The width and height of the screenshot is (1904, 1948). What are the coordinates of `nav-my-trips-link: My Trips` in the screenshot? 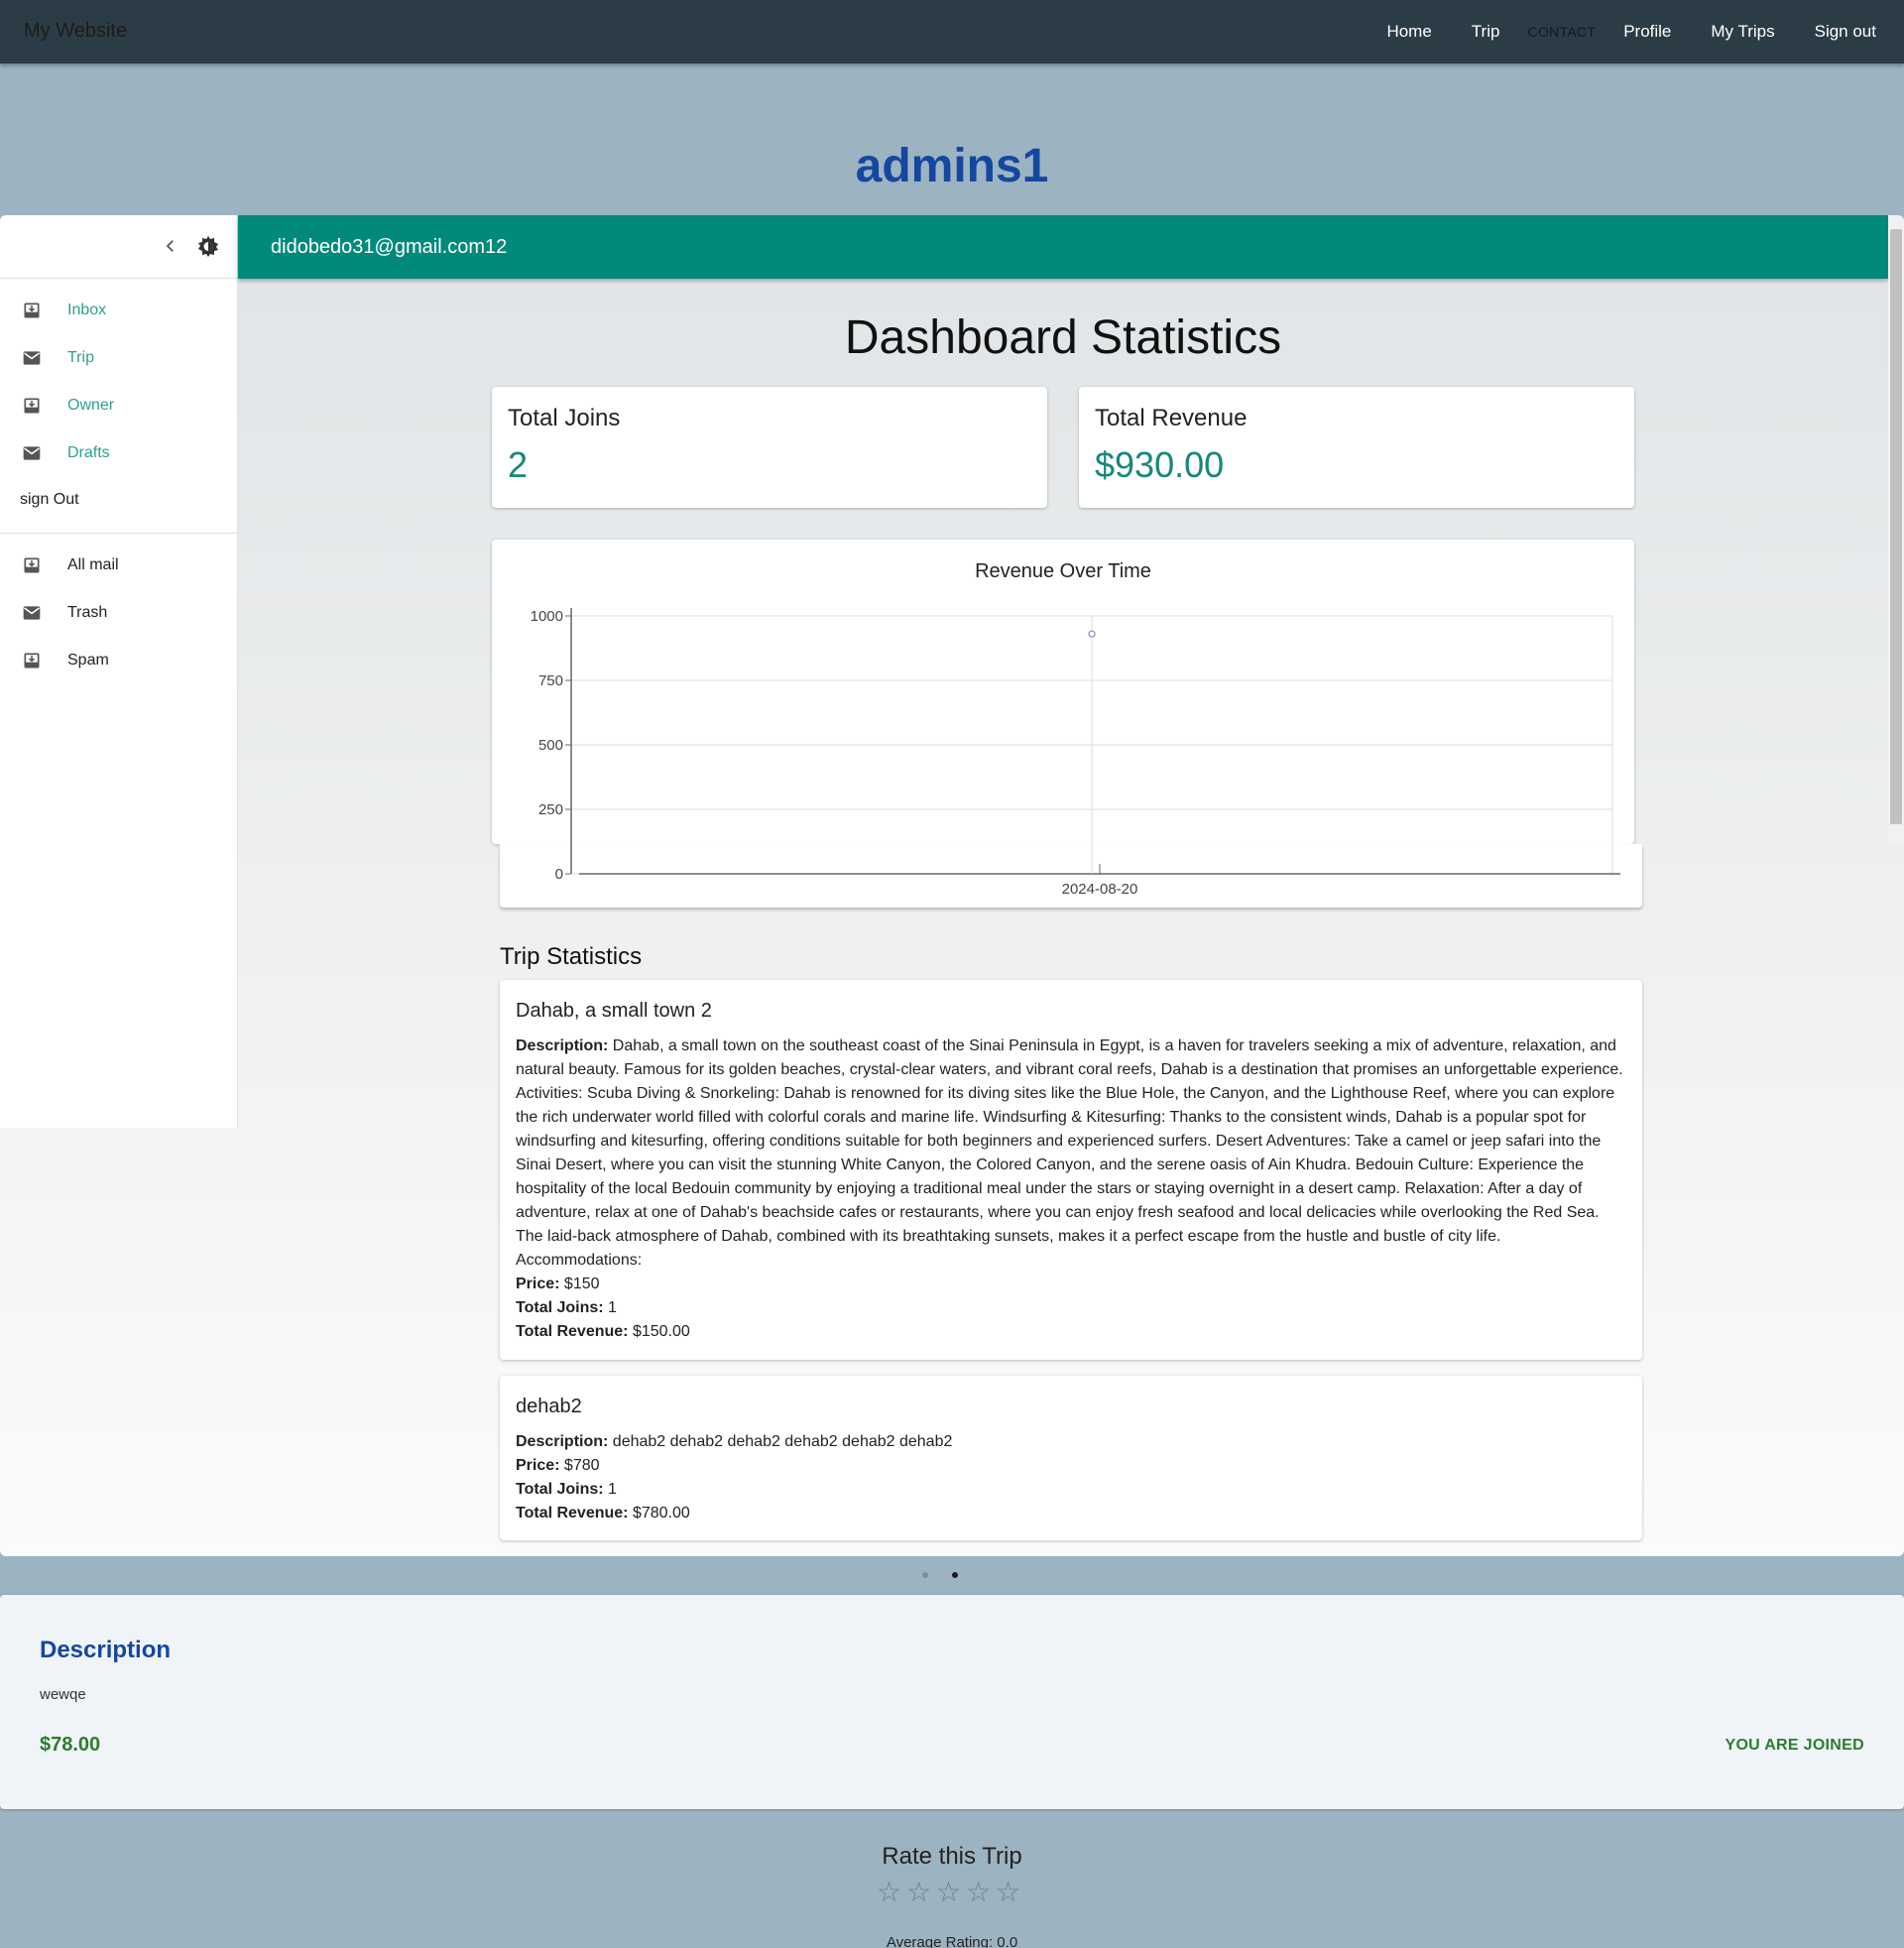 It's located at (1742, 32).